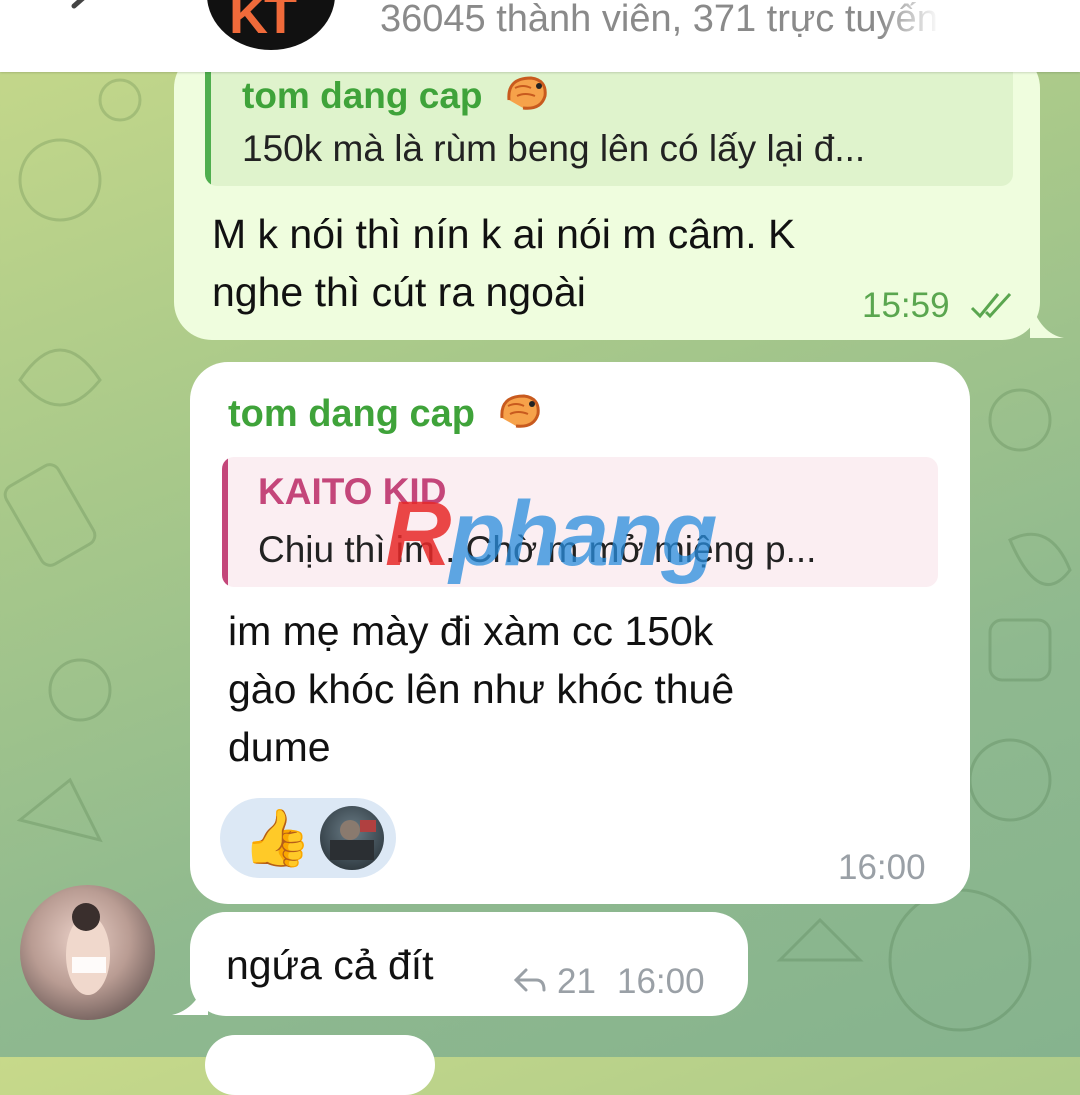 The width and height of the screenshot is (1080, 1095). I want to click on message-line: gào khóc lên như khóc thuê, so click(481, 689).